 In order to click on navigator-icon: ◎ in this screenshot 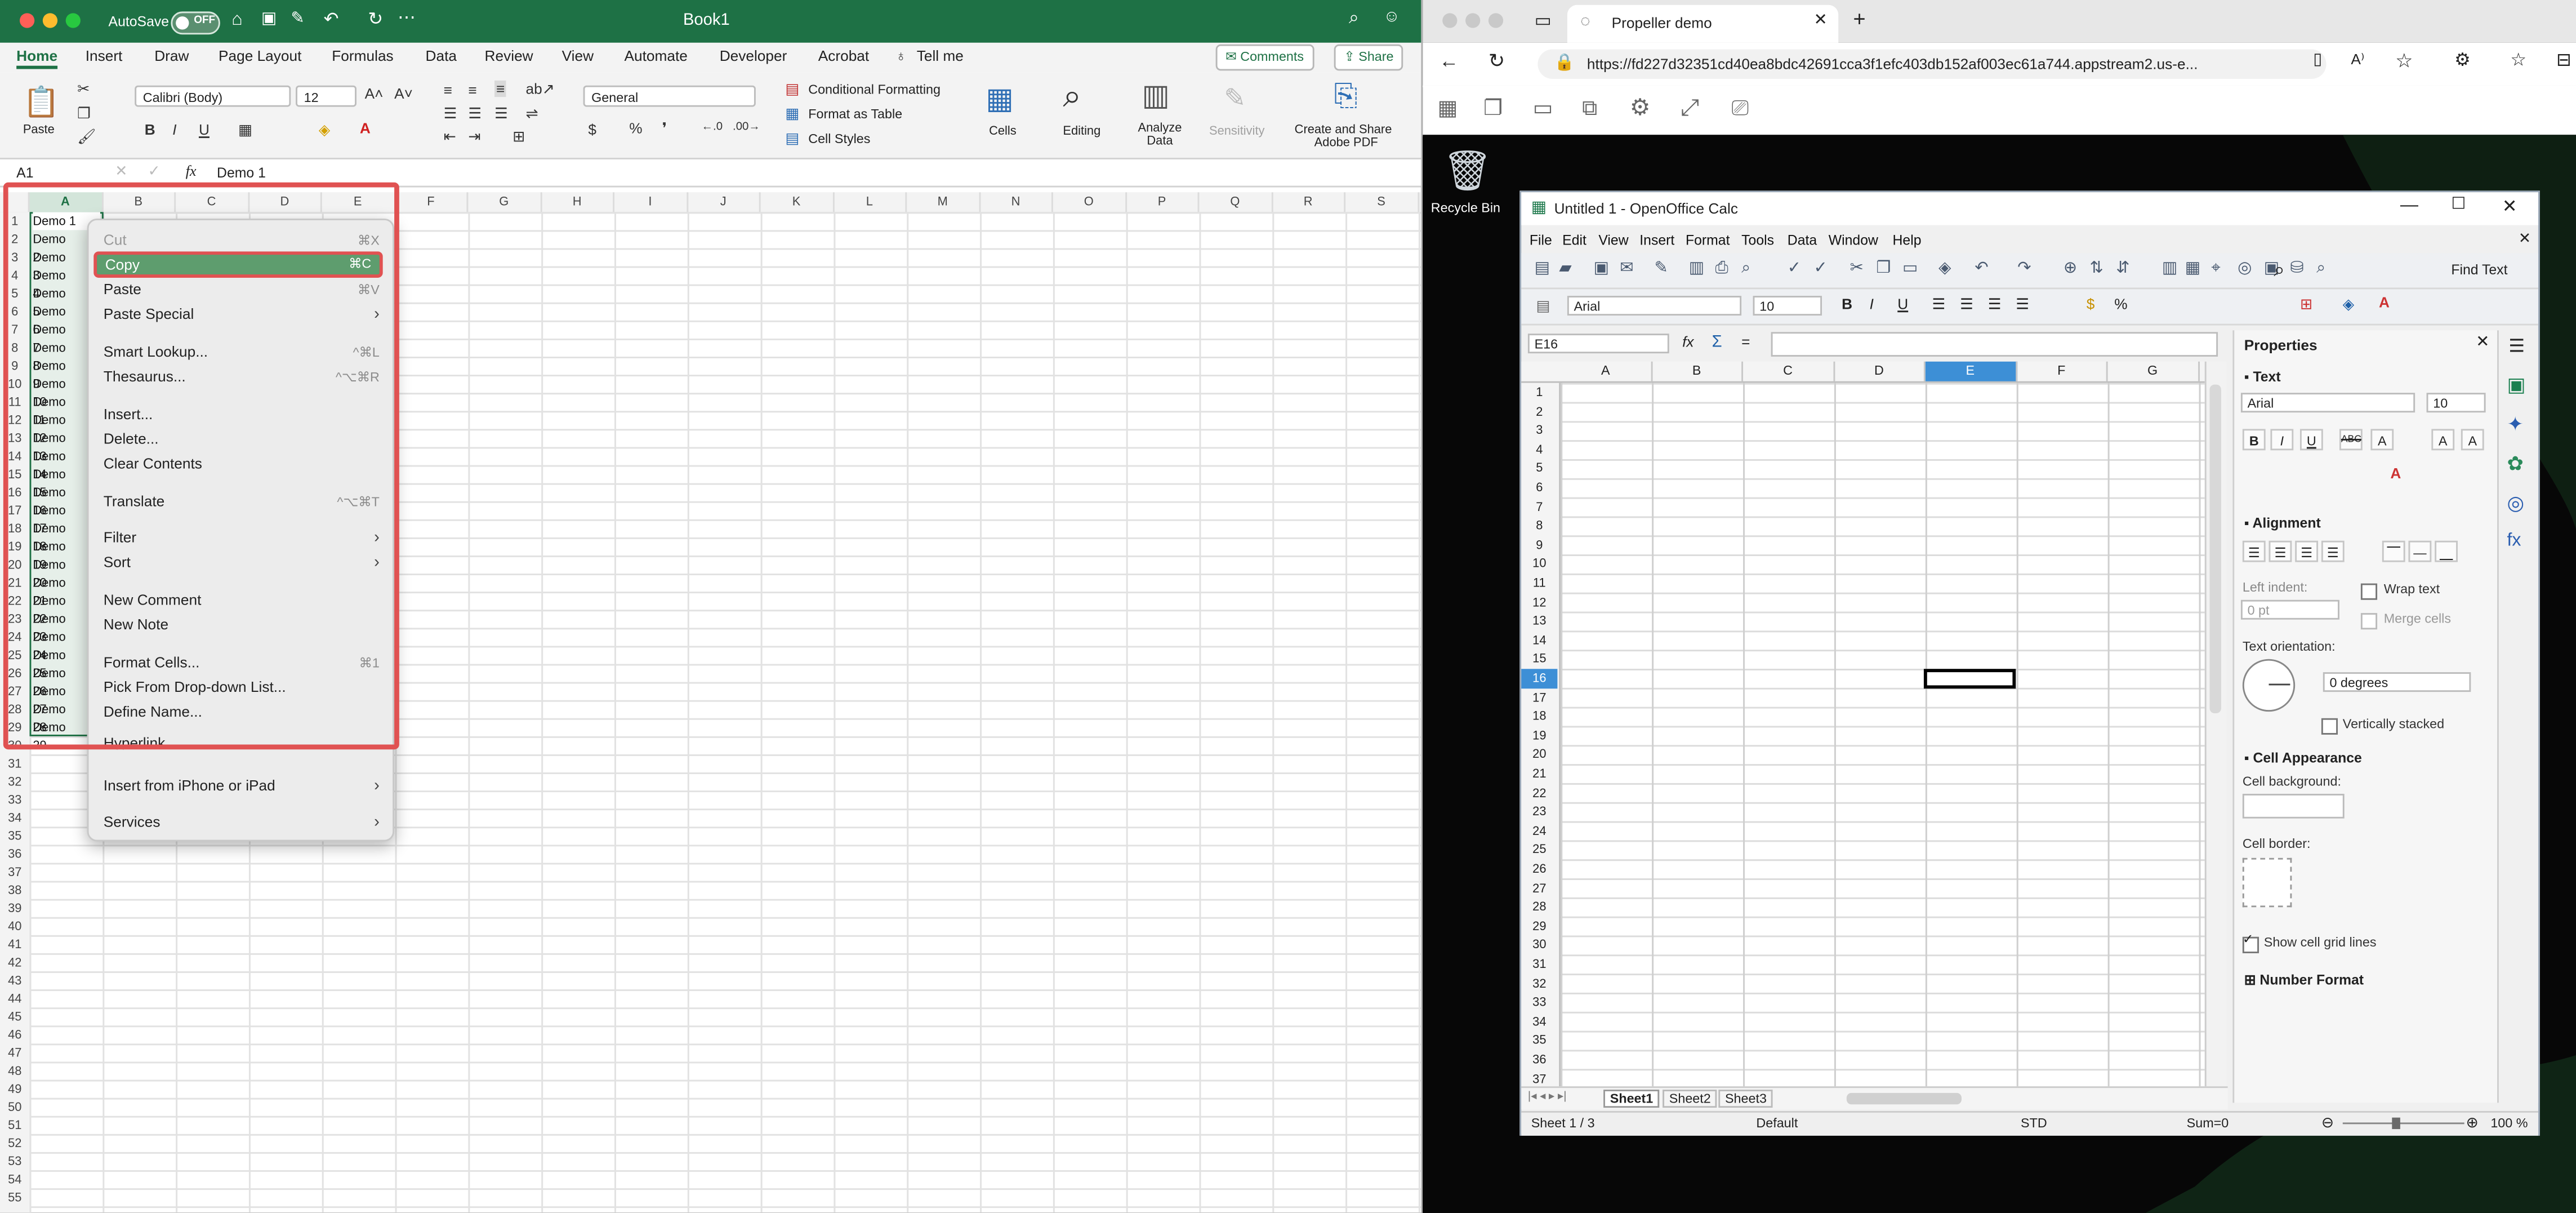, I will do `click(2245, 269)`.